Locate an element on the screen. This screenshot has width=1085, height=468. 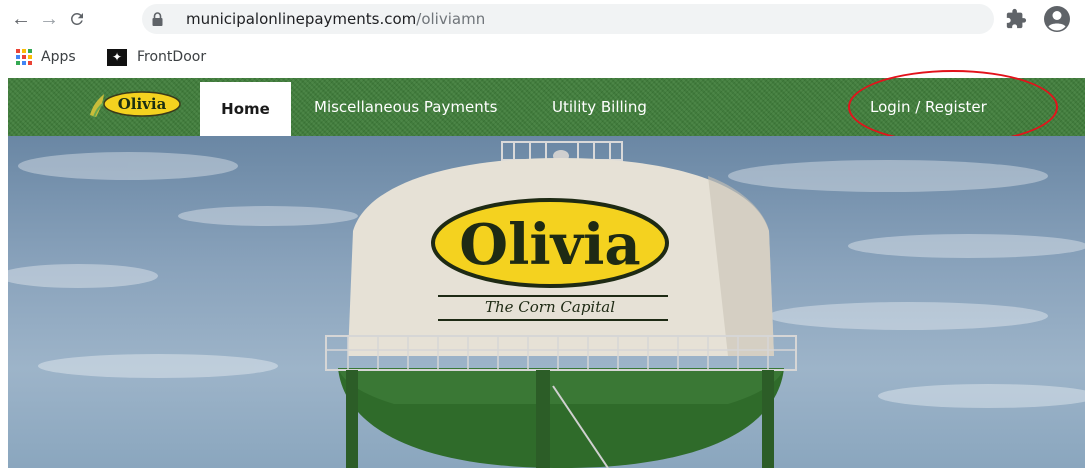
back-button: ← is located at coordinates (21, 19).